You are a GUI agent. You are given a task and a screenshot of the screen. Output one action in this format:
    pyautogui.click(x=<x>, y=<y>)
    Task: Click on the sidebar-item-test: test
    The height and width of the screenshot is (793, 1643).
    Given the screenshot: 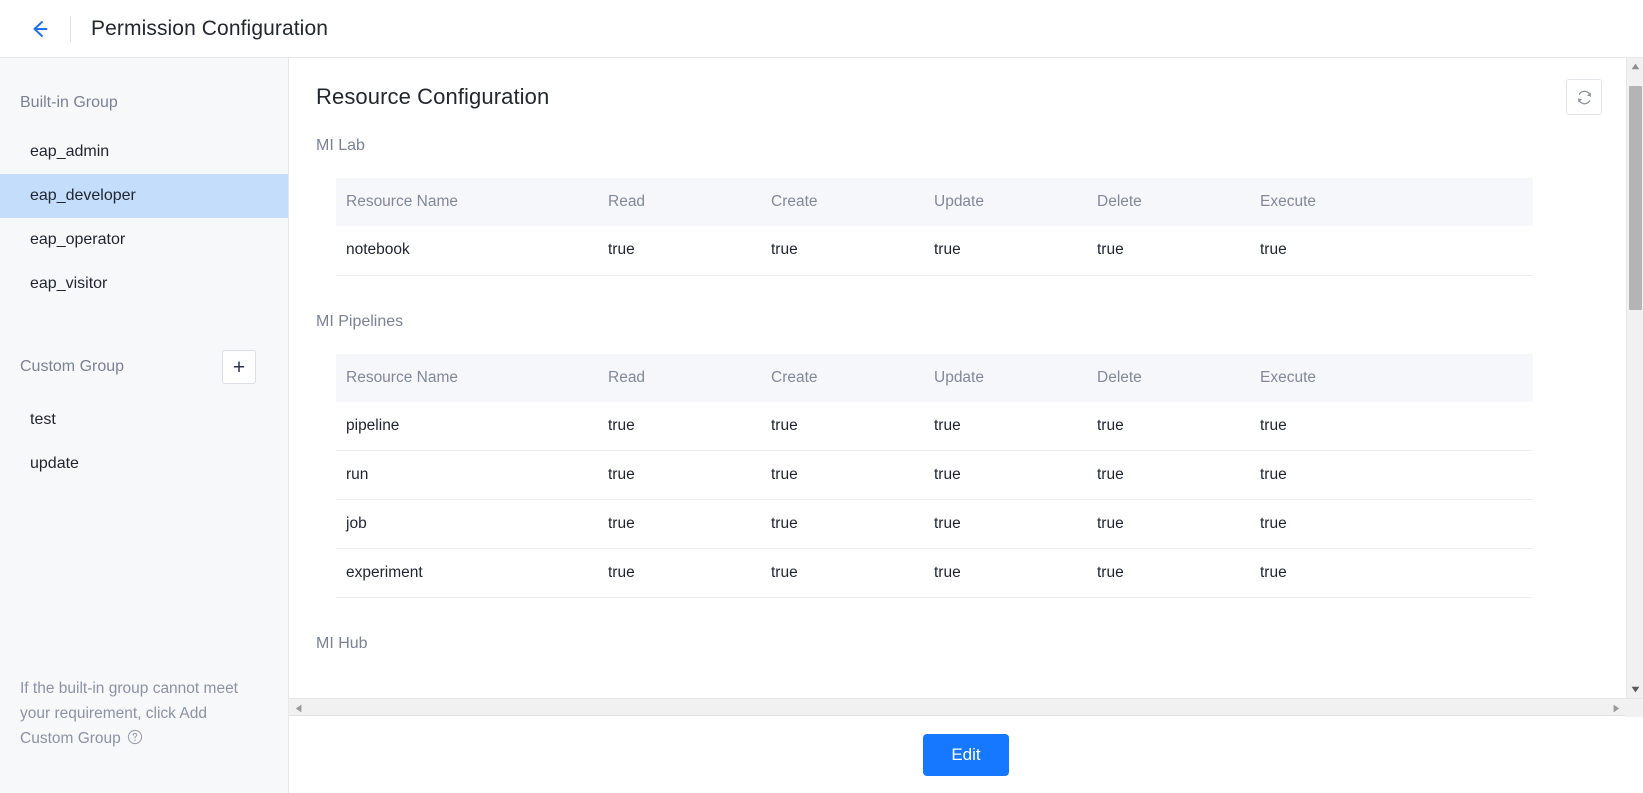 What is the action you would take?
    pyautogui.click(x=144, y=420)
    